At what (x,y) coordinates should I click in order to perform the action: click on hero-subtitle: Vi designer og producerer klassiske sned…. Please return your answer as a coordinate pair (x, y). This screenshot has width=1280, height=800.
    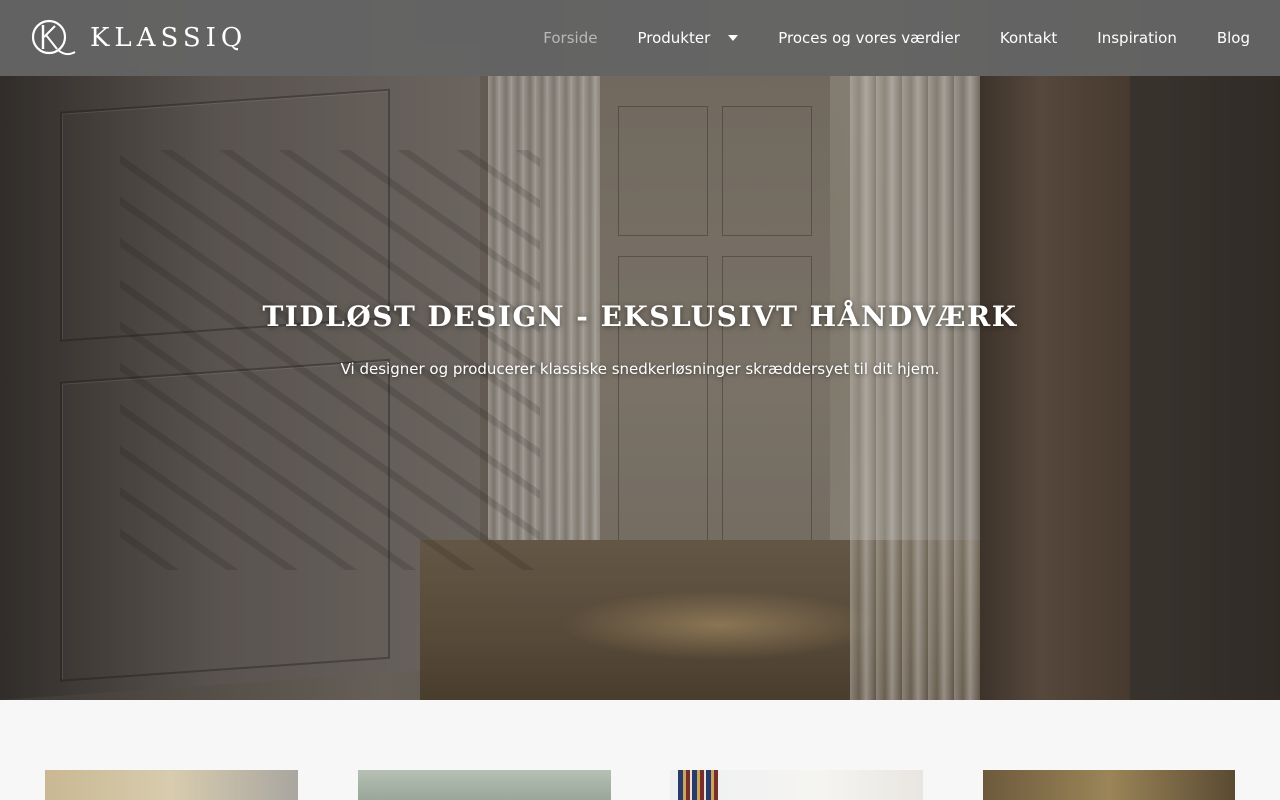
    Looking at the image, I should click on (640, 369).